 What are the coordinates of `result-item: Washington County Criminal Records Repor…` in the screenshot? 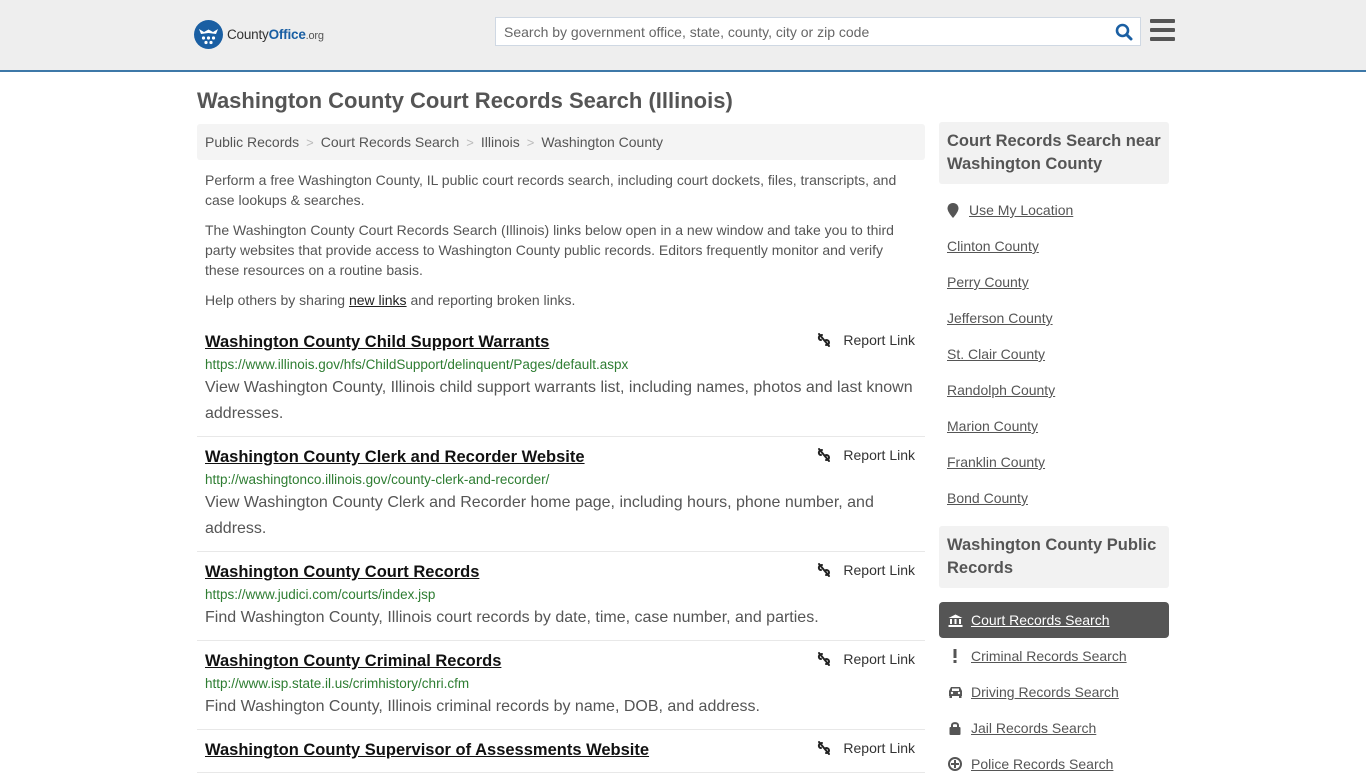 It's located at (561, 685).